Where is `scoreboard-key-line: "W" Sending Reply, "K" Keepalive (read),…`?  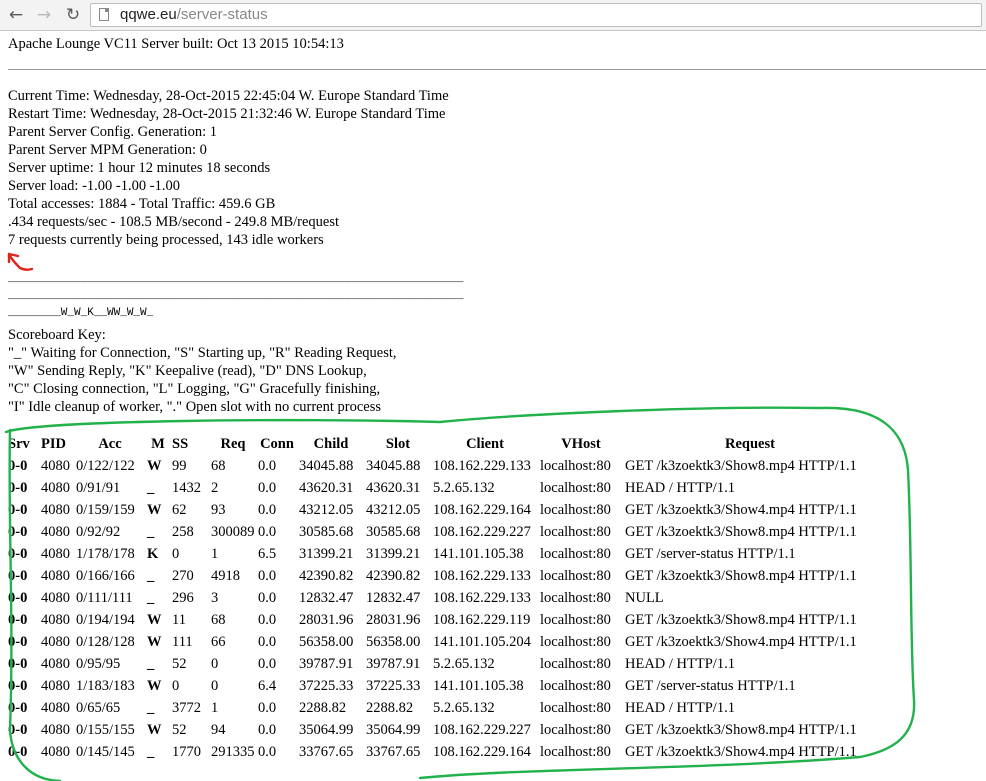
scoreboard-key-line: "W" Sending Reply, "K" Keepalive (read),… is located at coordinates (187, 371).